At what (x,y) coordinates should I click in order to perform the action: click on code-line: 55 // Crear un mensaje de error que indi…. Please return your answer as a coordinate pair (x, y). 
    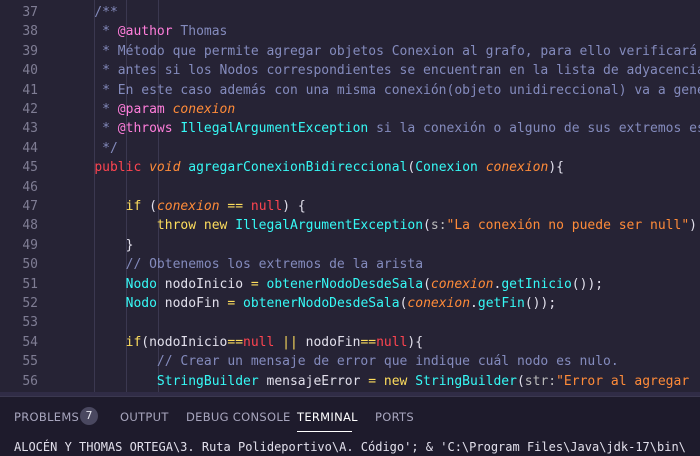
    Looking at the image, I should click on (350, 361).